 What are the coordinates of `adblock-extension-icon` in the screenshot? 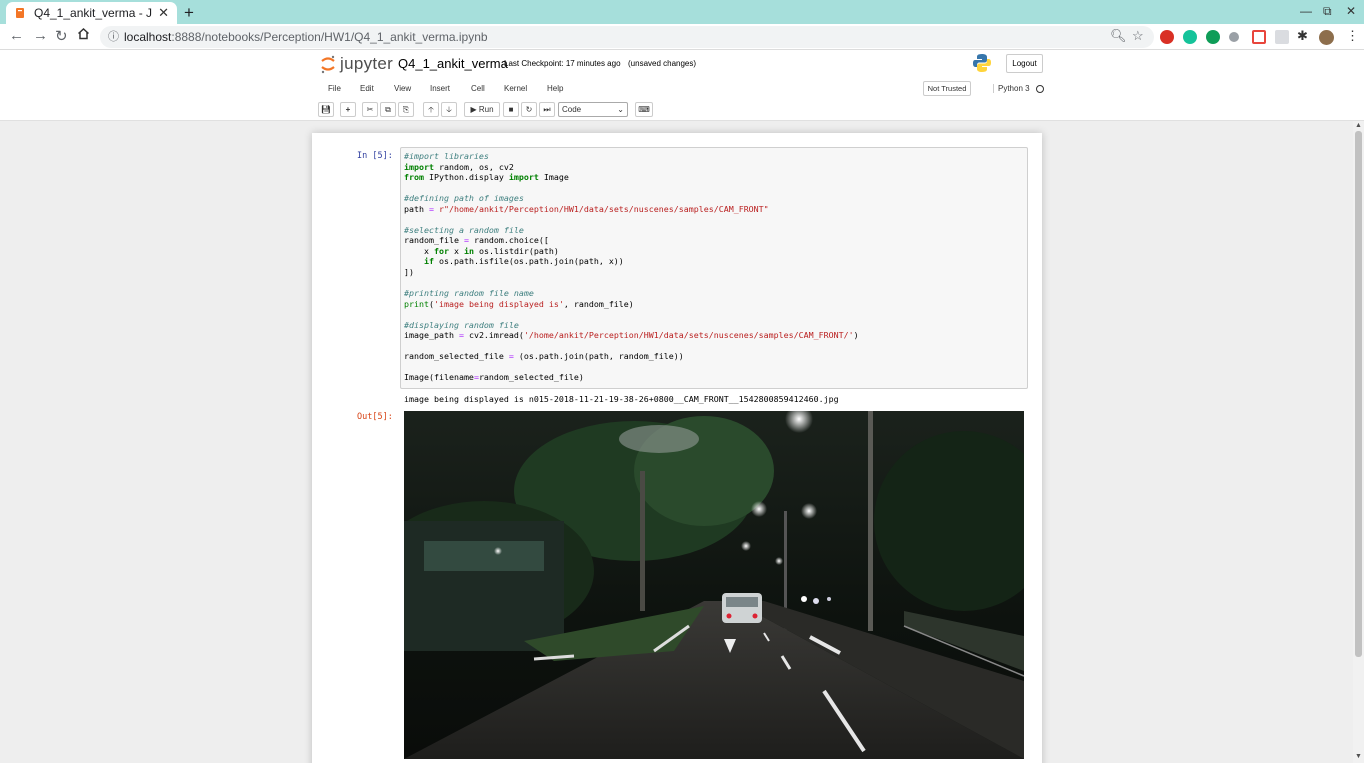 It's located at (1167, 37).